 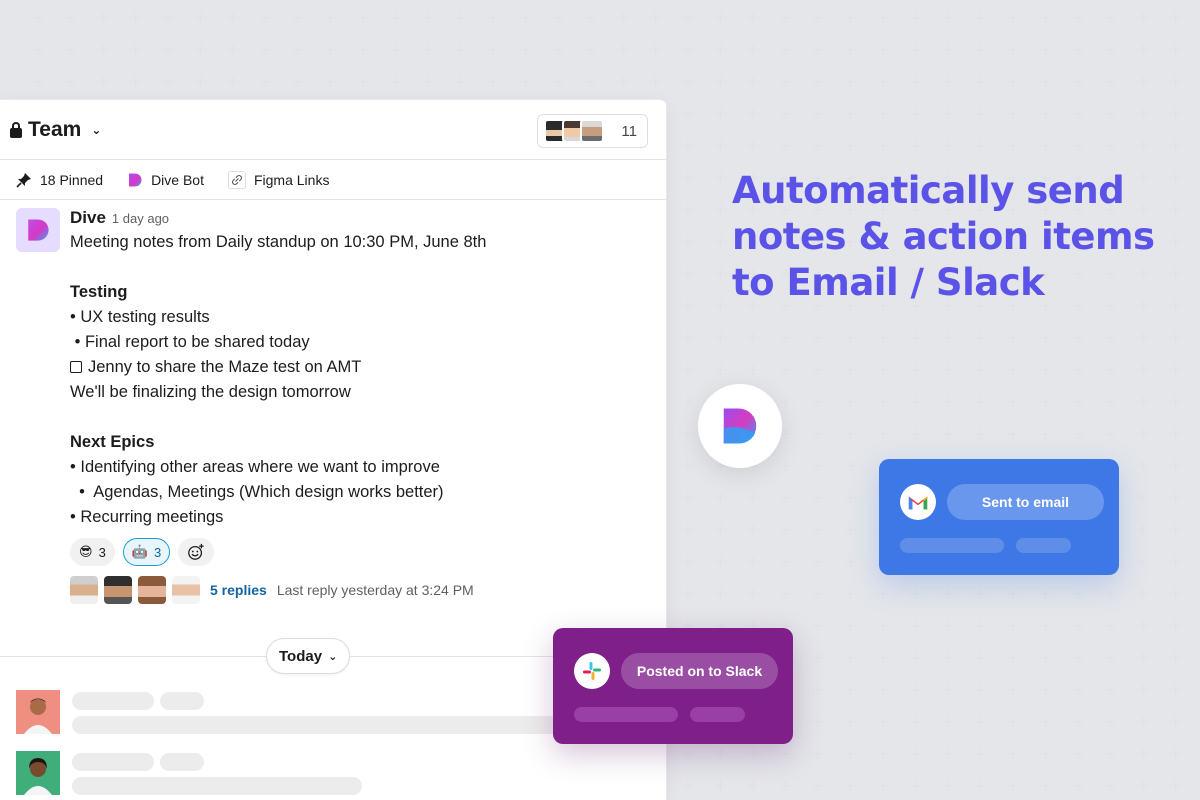 What do you see at coordinates (76, 367) in the screenshot?
I see `checkbox-icon` at bounding box center [76, 367].